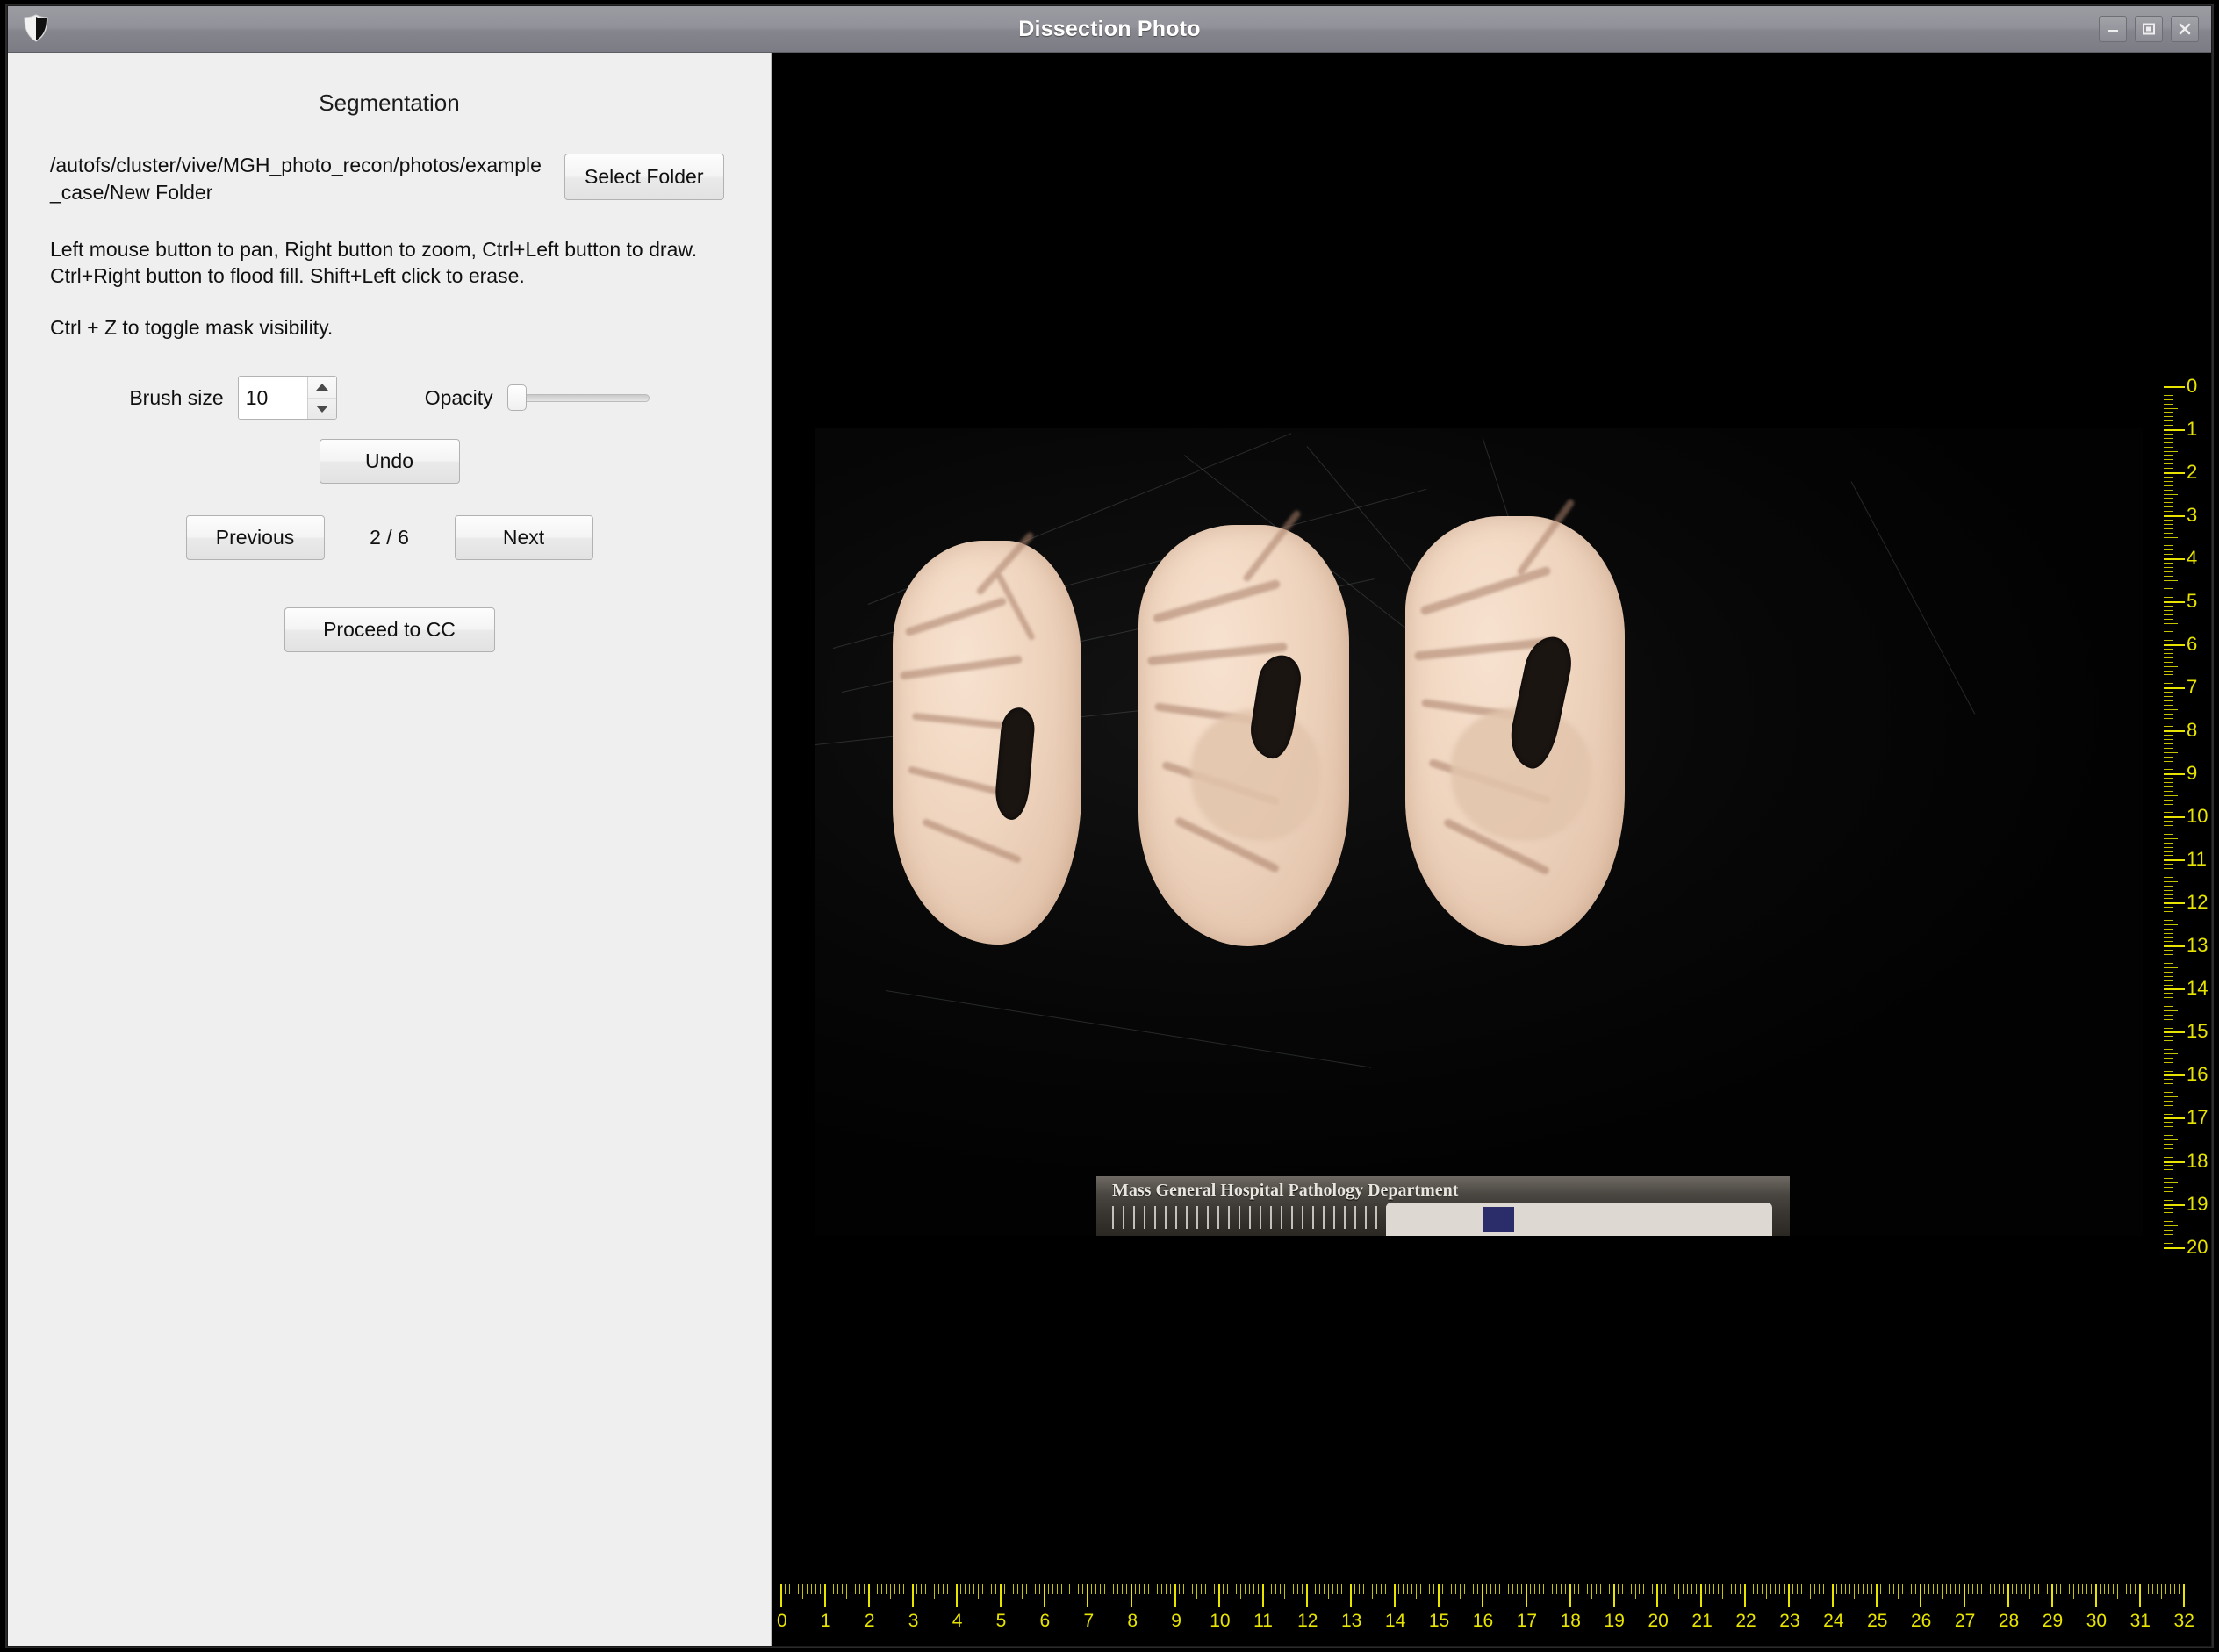  I want to click on ruler-label: 1, so click(825, 1621).